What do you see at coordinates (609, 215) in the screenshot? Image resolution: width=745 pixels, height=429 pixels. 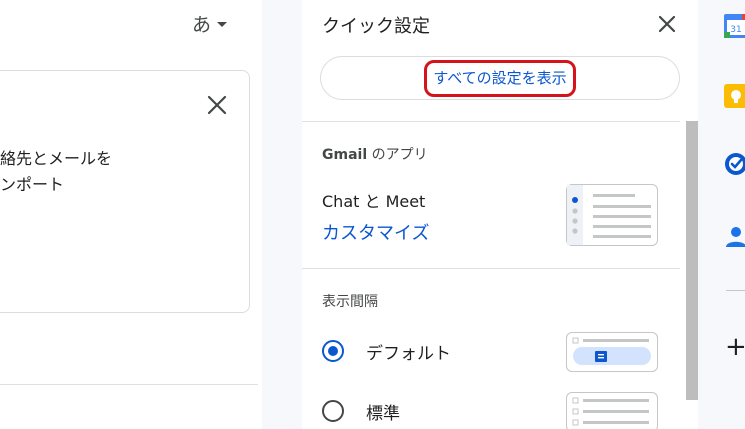 I see `chat-layout-icon` at bounding box center [609, 215].